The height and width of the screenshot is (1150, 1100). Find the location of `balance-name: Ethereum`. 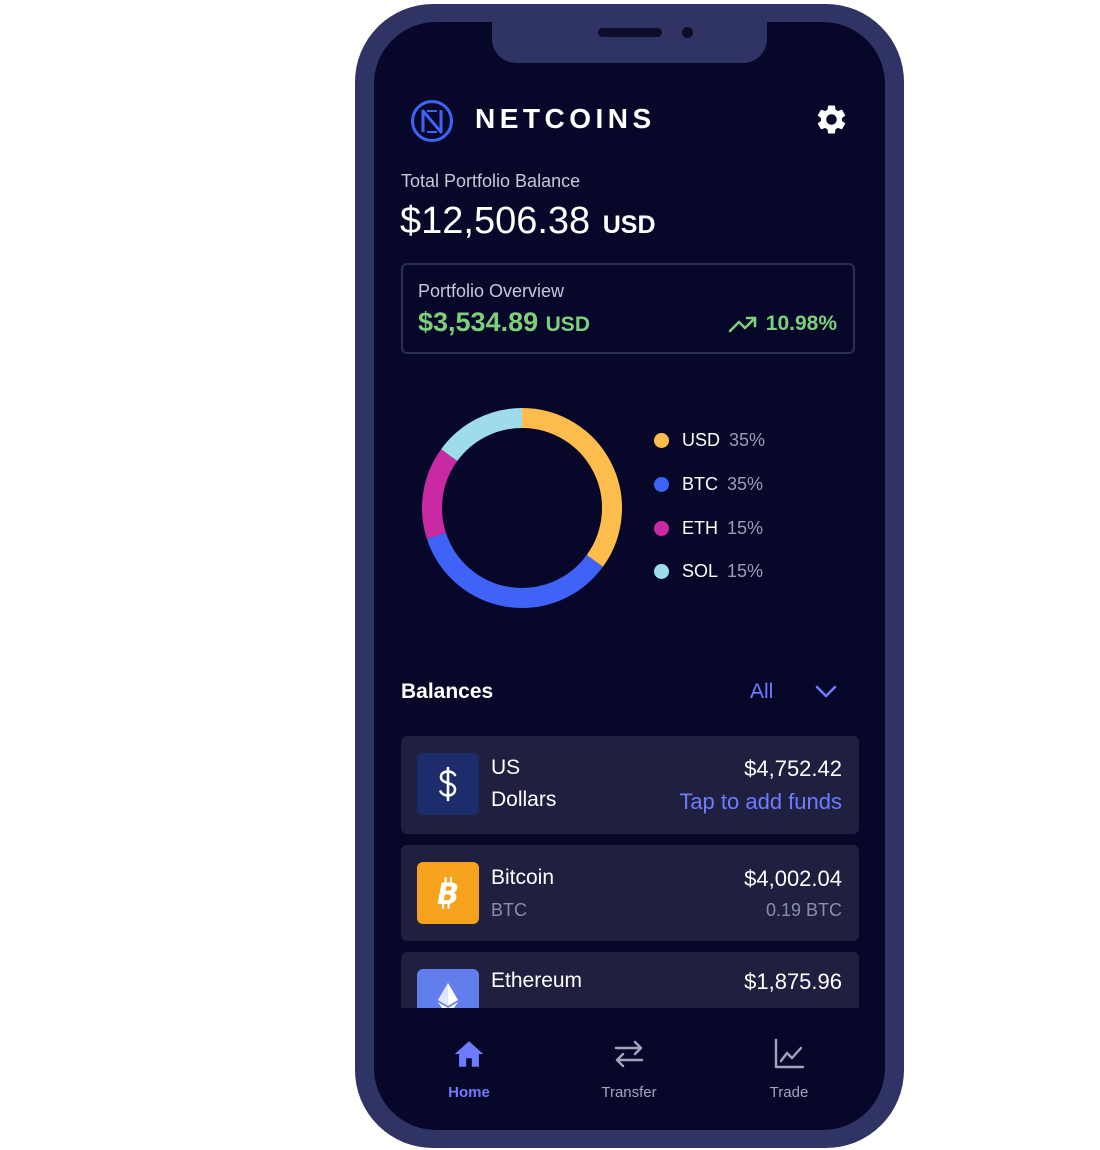

balance-name: Ethereum is located at coordinates (537, 980).